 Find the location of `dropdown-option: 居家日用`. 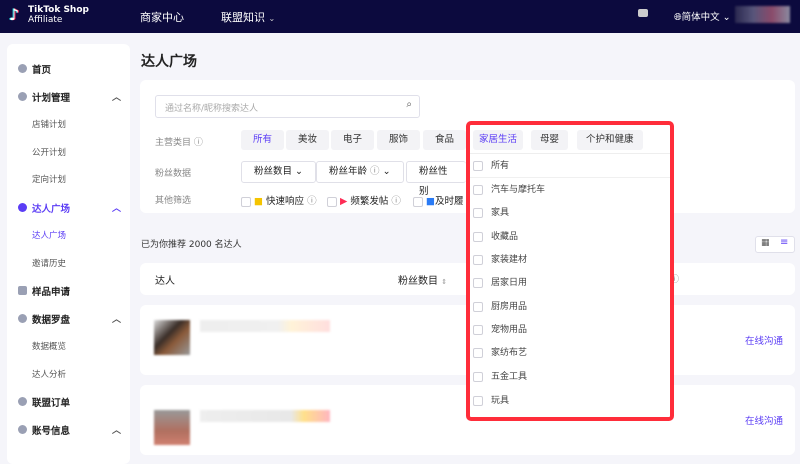

dropdown-option: 居家日用 is located at coordinates (500, 283).